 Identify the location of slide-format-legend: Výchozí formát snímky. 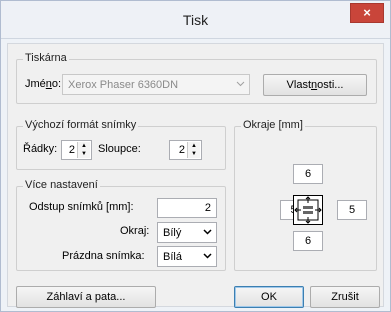
(81, 125).